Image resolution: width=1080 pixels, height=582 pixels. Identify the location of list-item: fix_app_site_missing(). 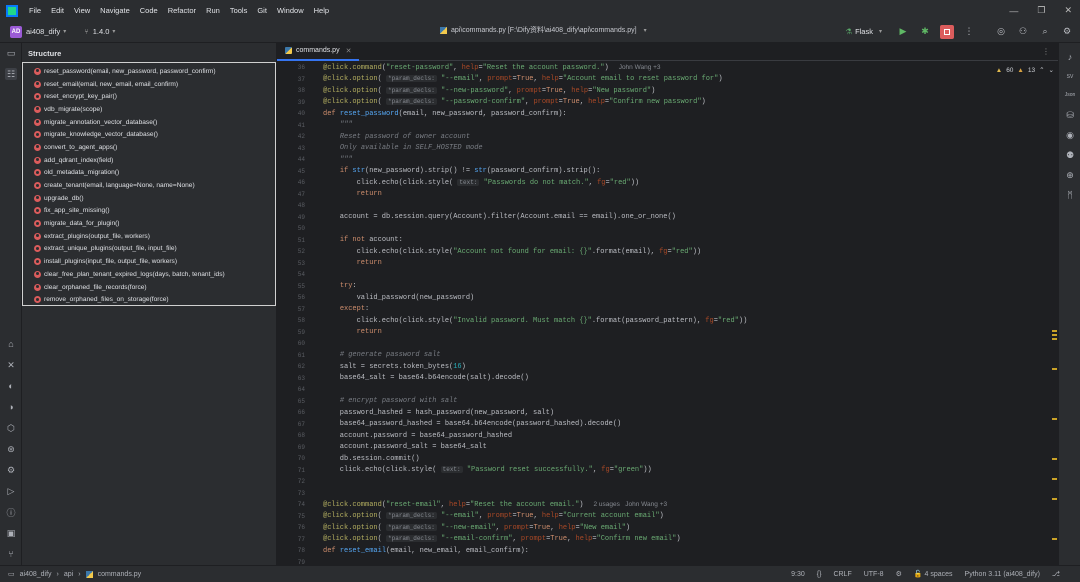
(149, 211).